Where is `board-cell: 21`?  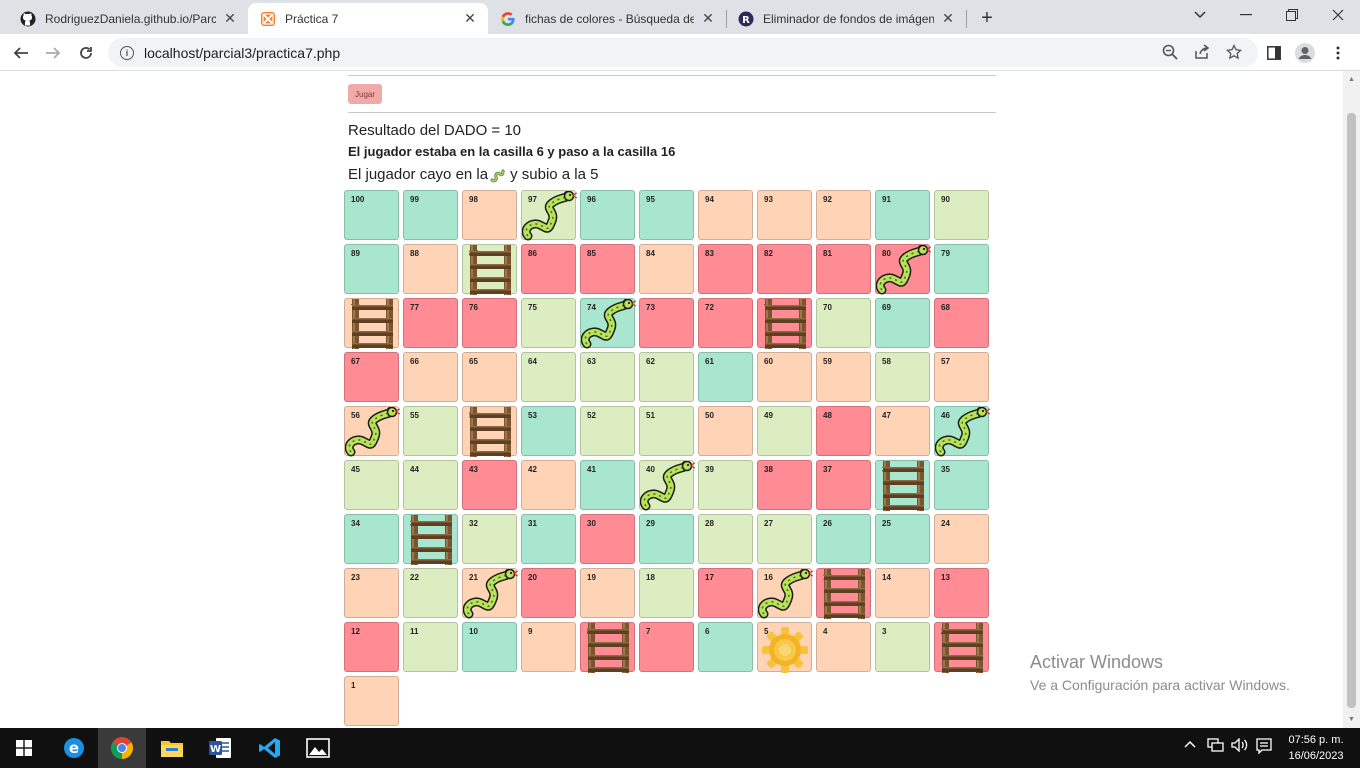 board-cell: 21 is located at coordinates (490, 593).